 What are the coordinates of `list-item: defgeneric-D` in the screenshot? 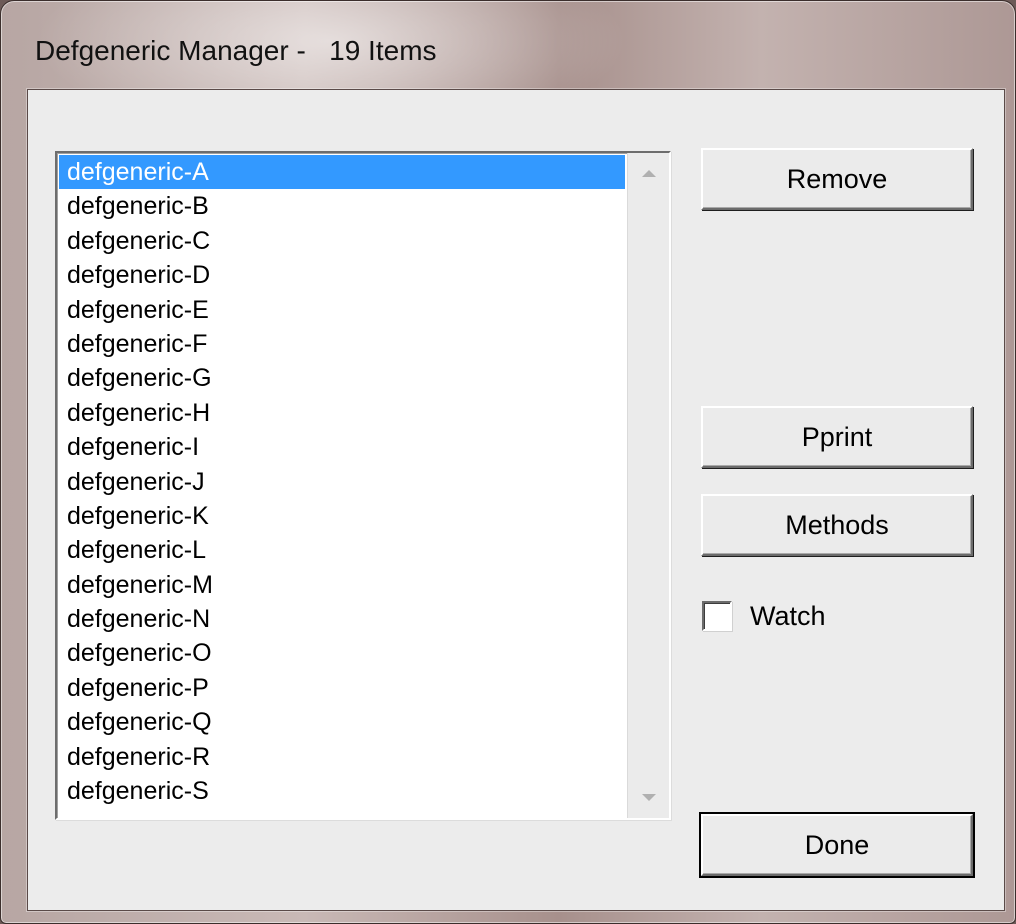 It's located at (342, 275).